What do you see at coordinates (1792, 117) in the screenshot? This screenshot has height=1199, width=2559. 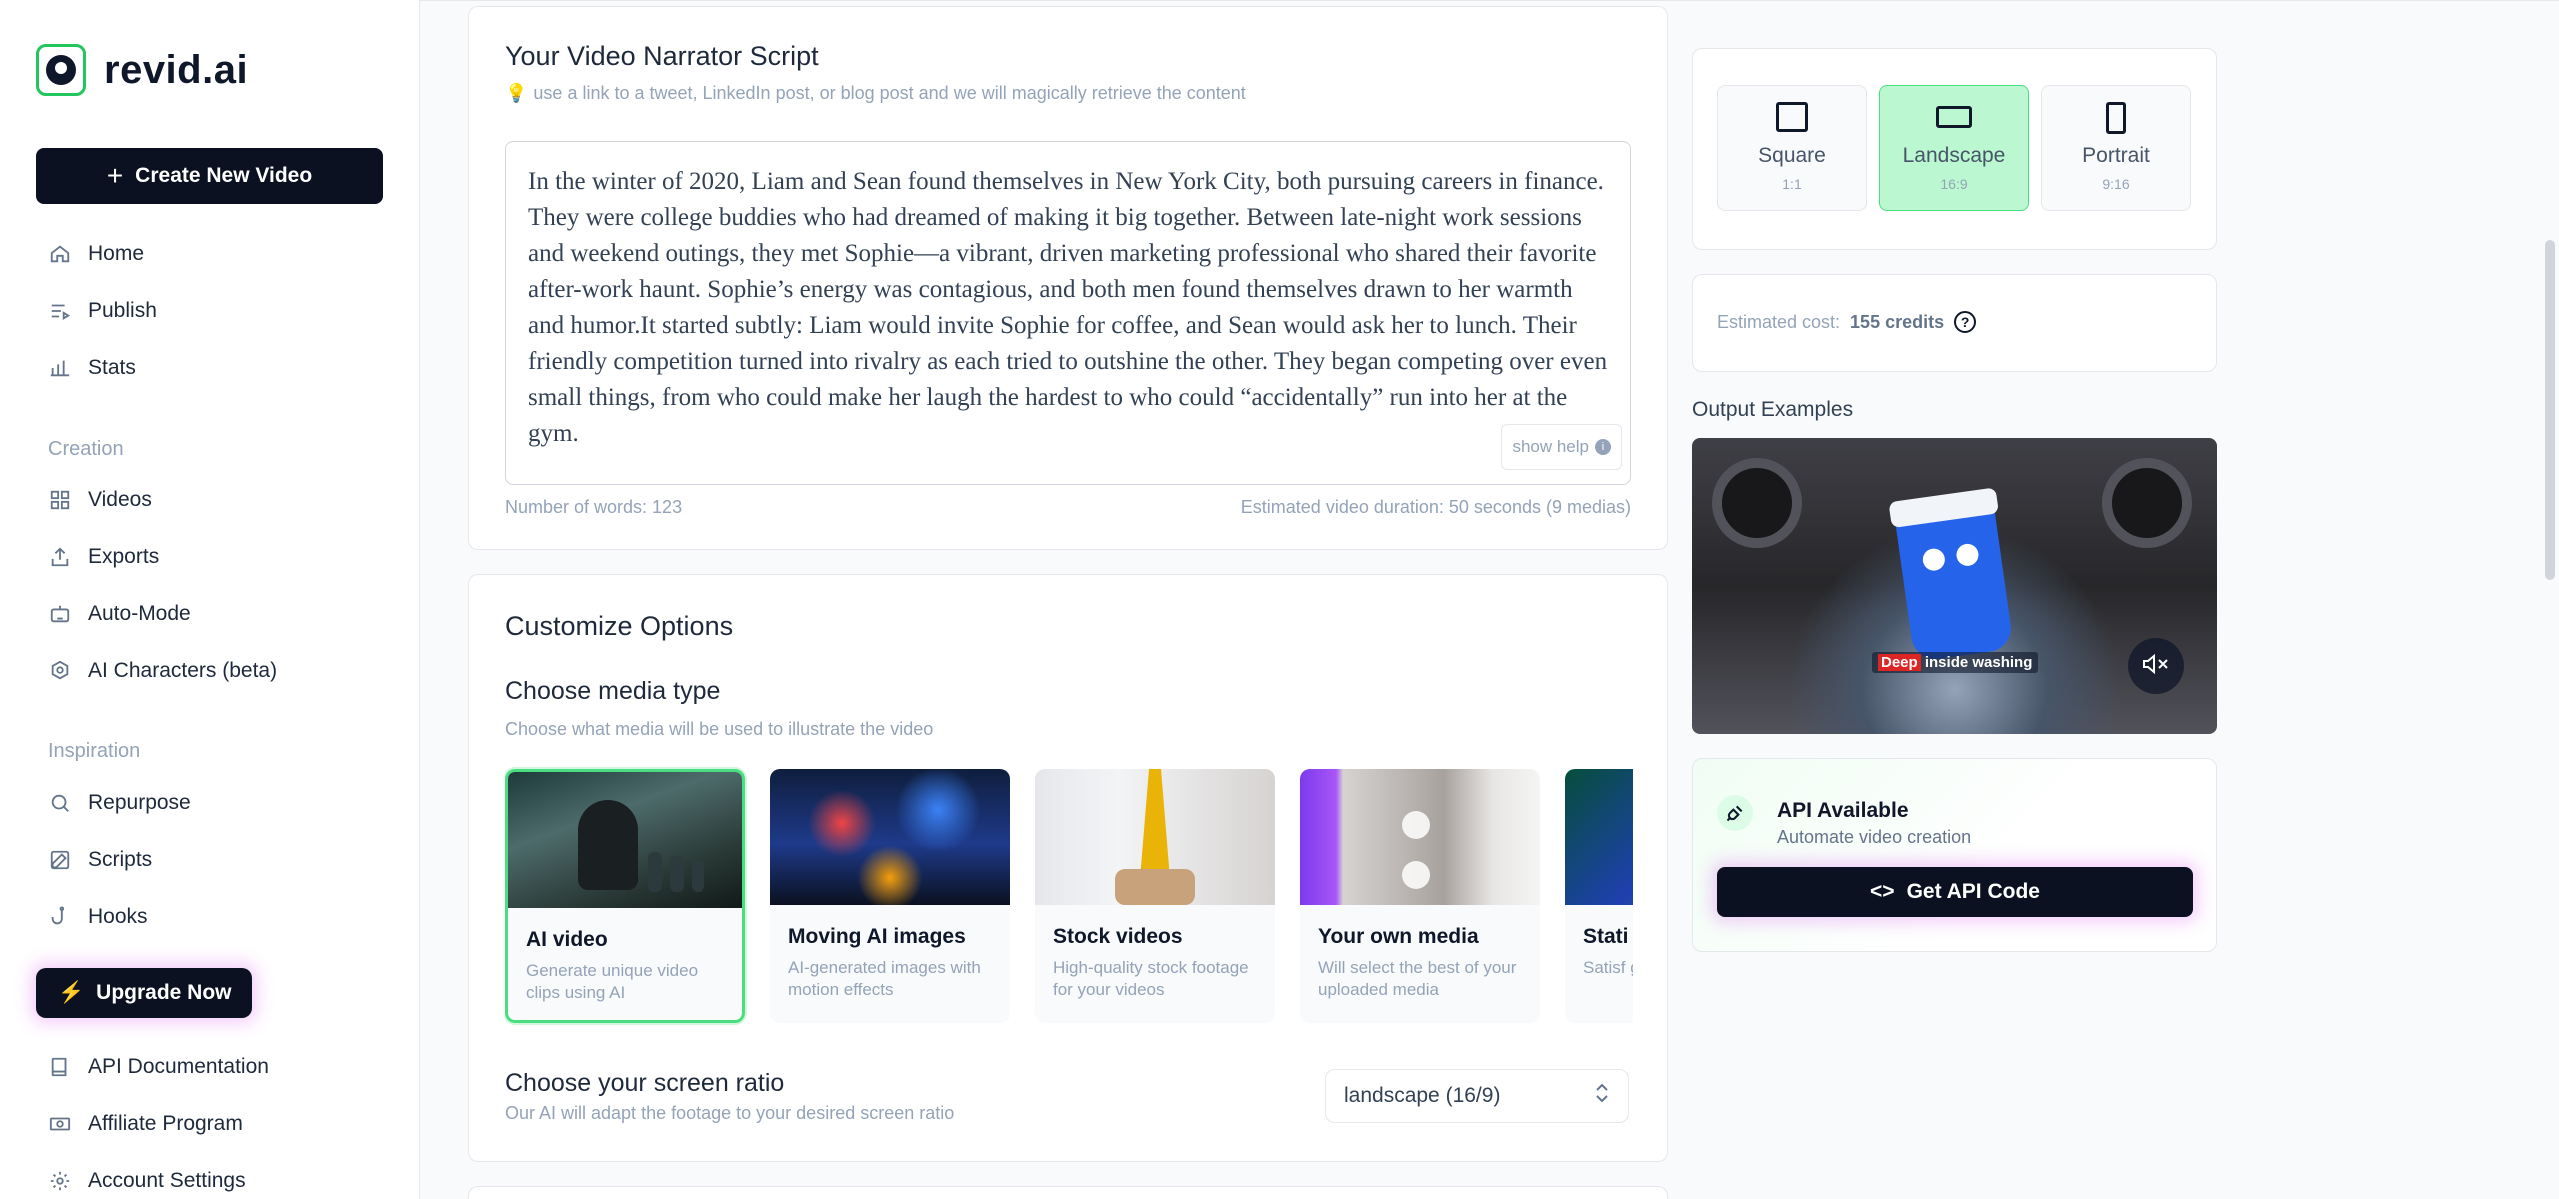 I see `square-icon` at bounding box center [1792, 117].